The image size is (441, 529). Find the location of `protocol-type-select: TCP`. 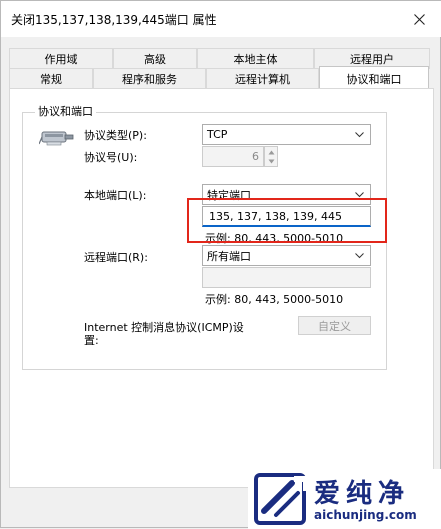

protocol-type-select: TCP is located at coordinates (286, 134).